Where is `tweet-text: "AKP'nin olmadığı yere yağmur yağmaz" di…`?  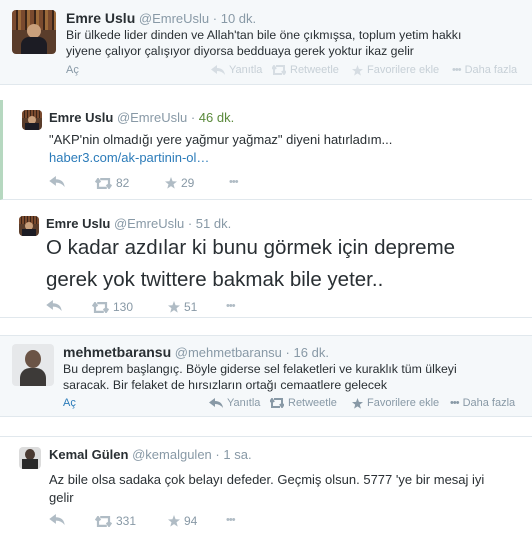
tweet-text: "AKP'nin olmadığı yere yağmur yağmaz" di… is located at coordinates (220, 149).